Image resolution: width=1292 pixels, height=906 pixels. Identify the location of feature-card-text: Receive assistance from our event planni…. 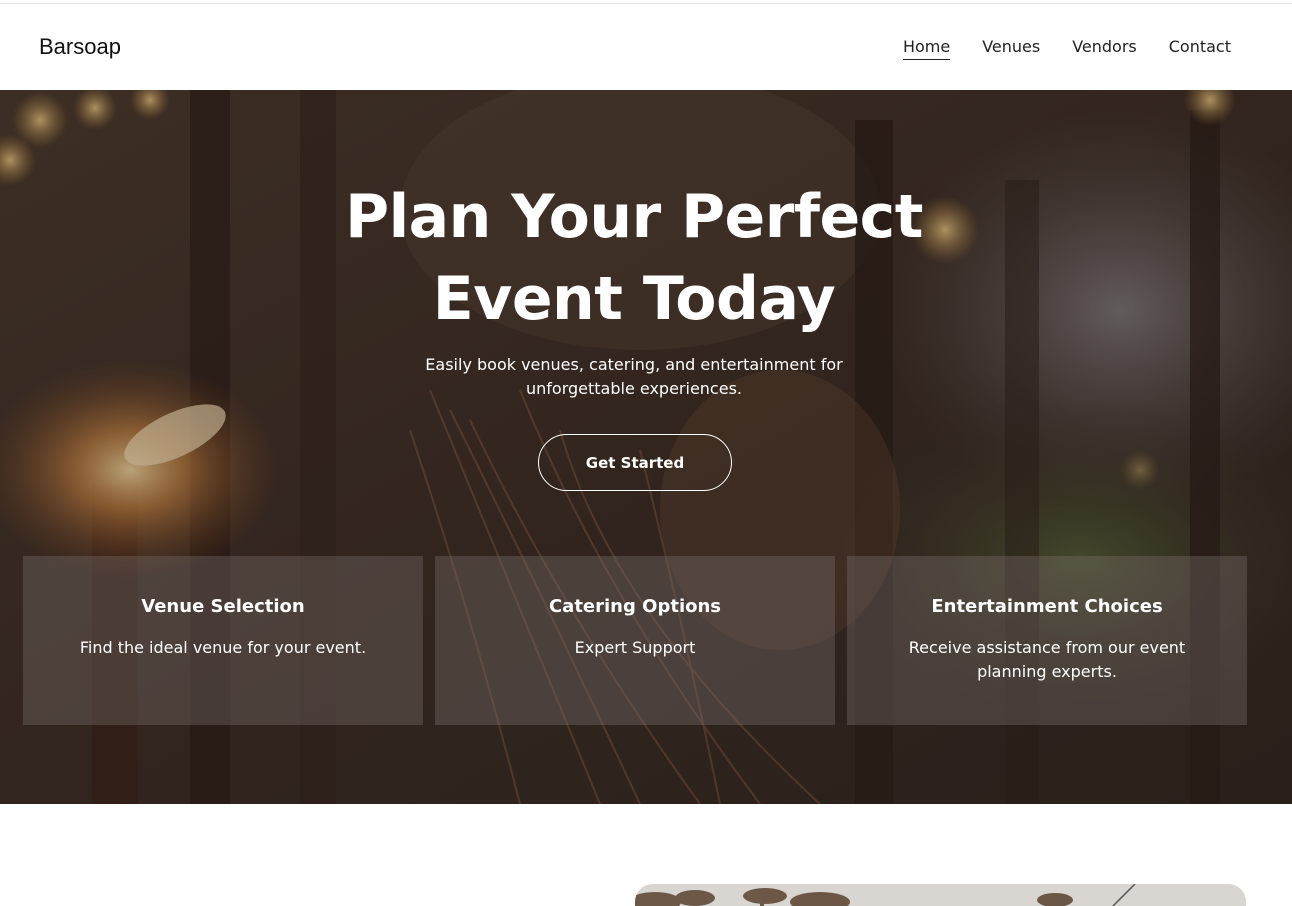
(1047, 659).